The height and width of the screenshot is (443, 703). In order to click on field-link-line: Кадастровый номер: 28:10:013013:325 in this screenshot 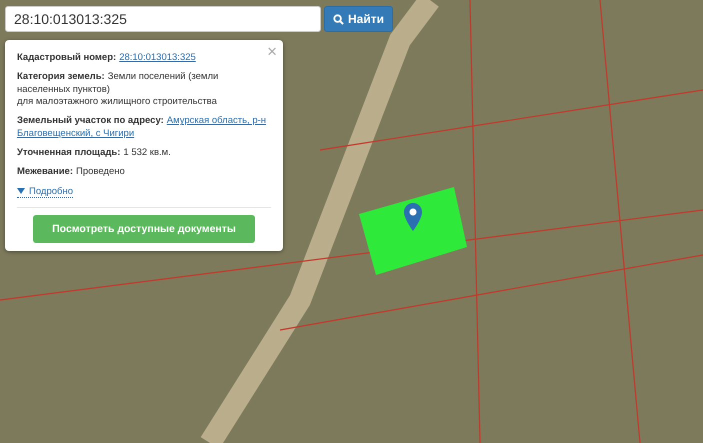, I will do `click(107, 58)`.